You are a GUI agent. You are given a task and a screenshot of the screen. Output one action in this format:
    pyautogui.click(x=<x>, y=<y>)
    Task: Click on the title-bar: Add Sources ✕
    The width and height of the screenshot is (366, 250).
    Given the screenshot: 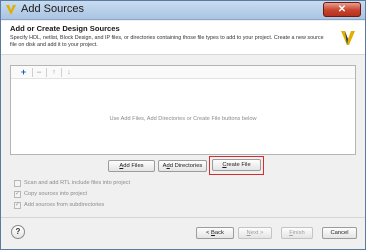 What is the action you would take?
    pyautogui.click(x=183, y=10)
    